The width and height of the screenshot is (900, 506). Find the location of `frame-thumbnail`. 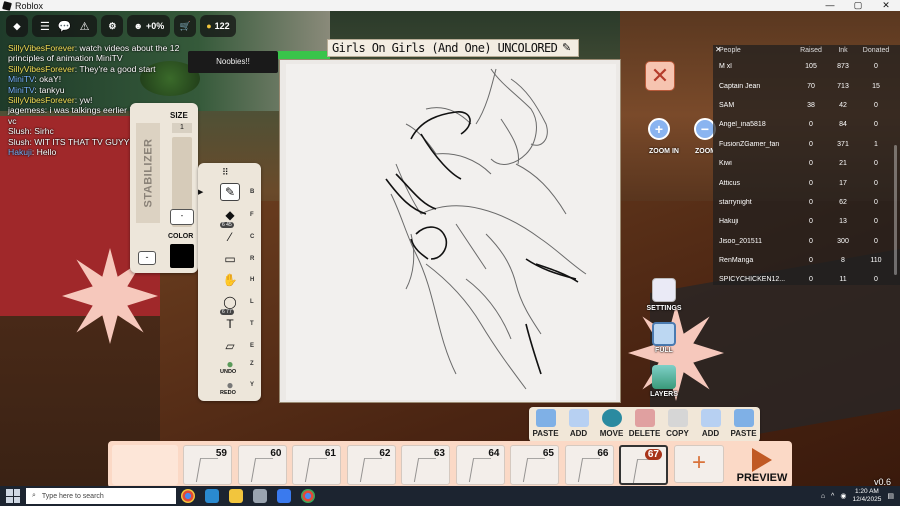

frame-thumbnail is located at coordinates (425, 470).